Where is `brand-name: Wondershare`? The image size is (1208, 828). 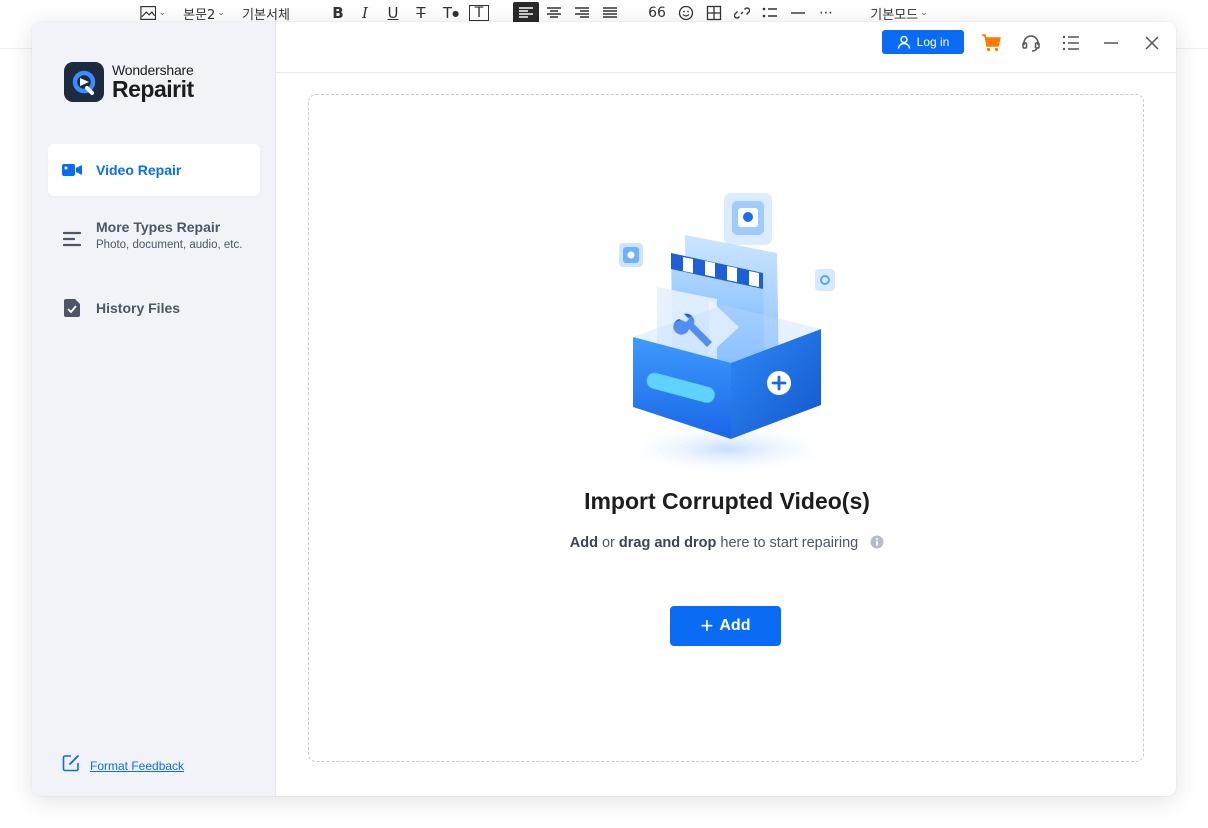
brand-name: Wondershare is located at coordinates (153, 70).